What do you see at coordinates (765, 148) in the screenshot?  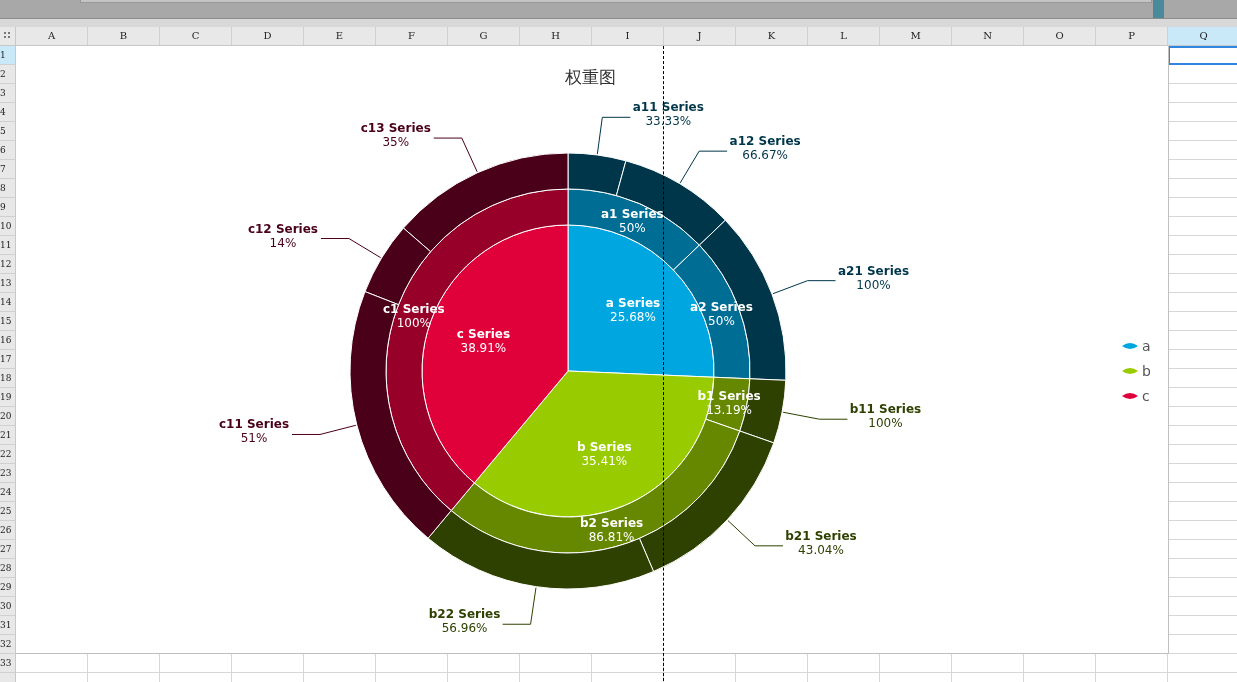 I see `data-label: a12 Series 66.67%` at bounding box center [765, 148].